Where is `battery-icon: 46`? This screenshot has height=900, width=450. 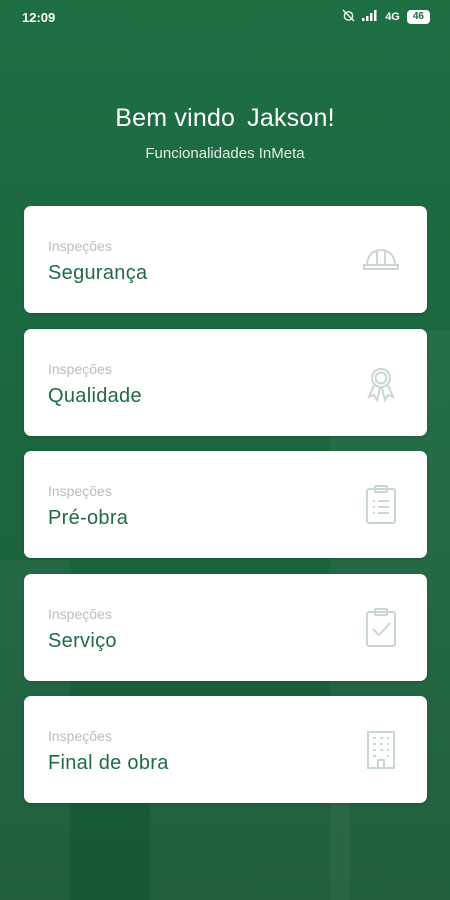 battery-icon: 46 is located at coordinates (418, 17).